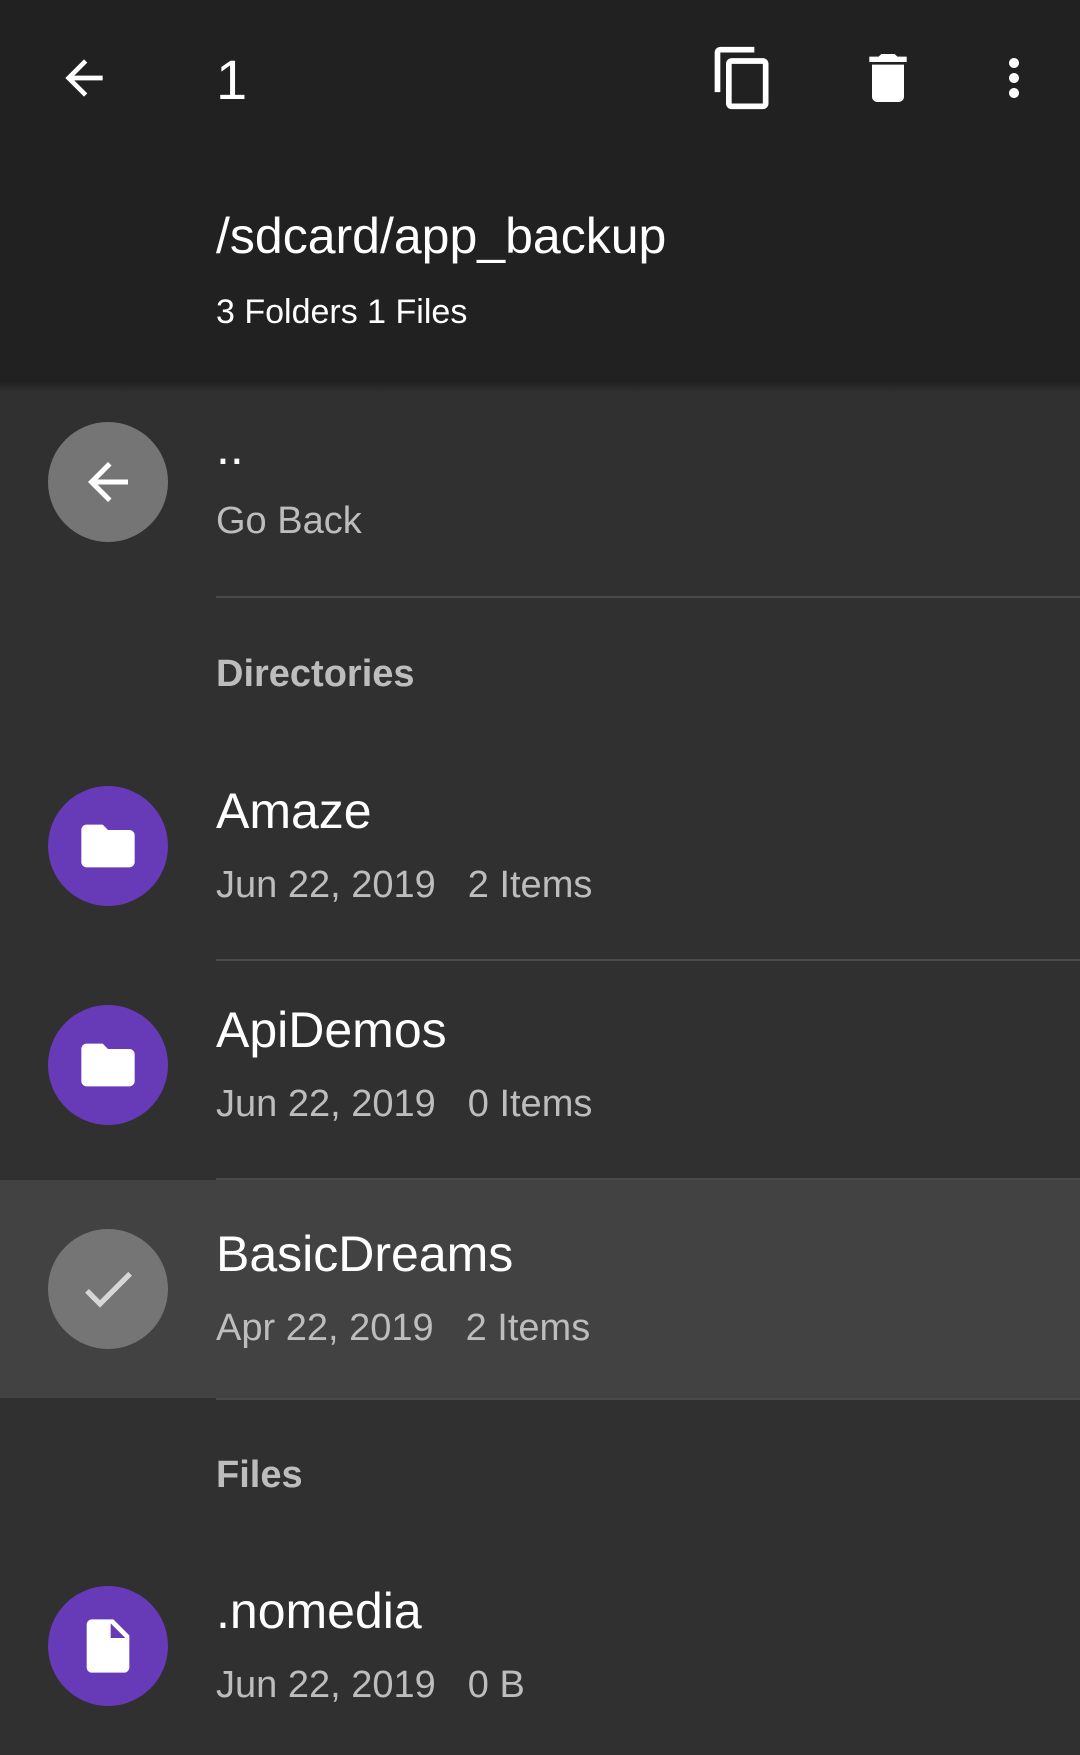 The height and width of the screenshot is (1755, 1080). Describe the element at coordinates (441, 236) in the screenshot. I see `current-path: /sdcard/app_backup` at that location.